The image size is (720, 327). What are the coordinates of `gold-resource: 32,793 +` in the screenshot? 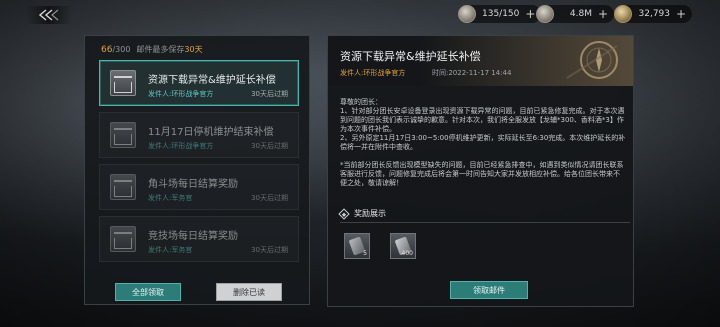 It's located at (653, 14).